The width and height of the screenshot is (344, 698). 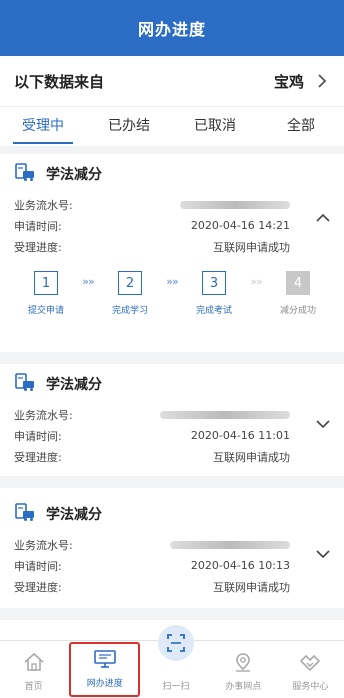 What do you see at coordinates (310, 664) in the screenshot?
I see `service-icon` at bounding box center [310, 664].